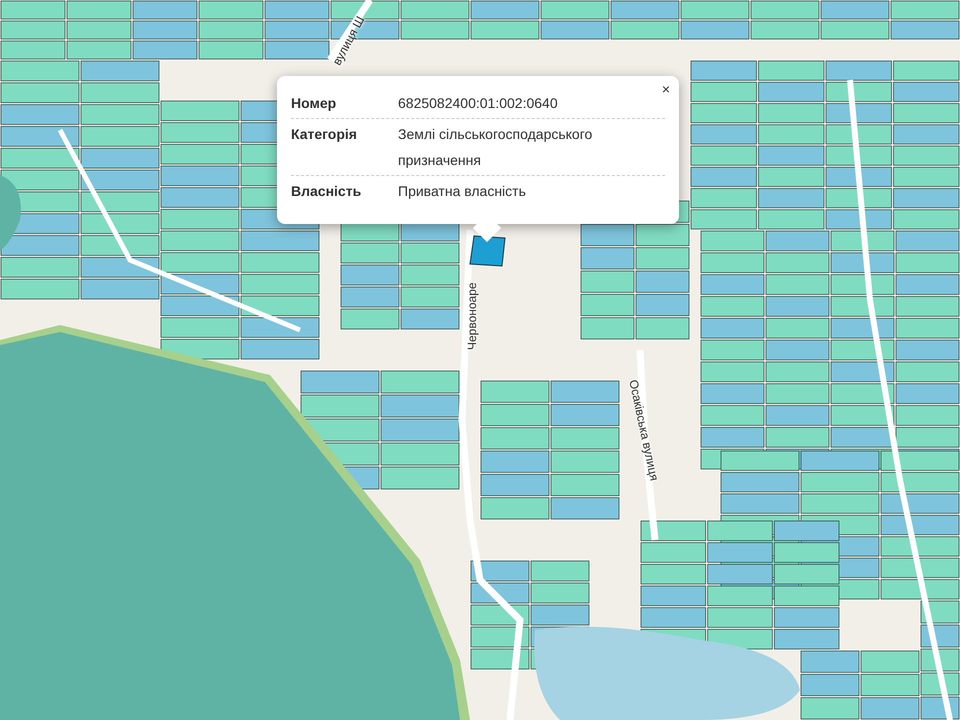 Image resolution: width=960 pixels, height=720 pixels. What do you see at coordinates (314, 103) in the screenshot?
I see `field-label: Номер` at bounding box center [314, 103].